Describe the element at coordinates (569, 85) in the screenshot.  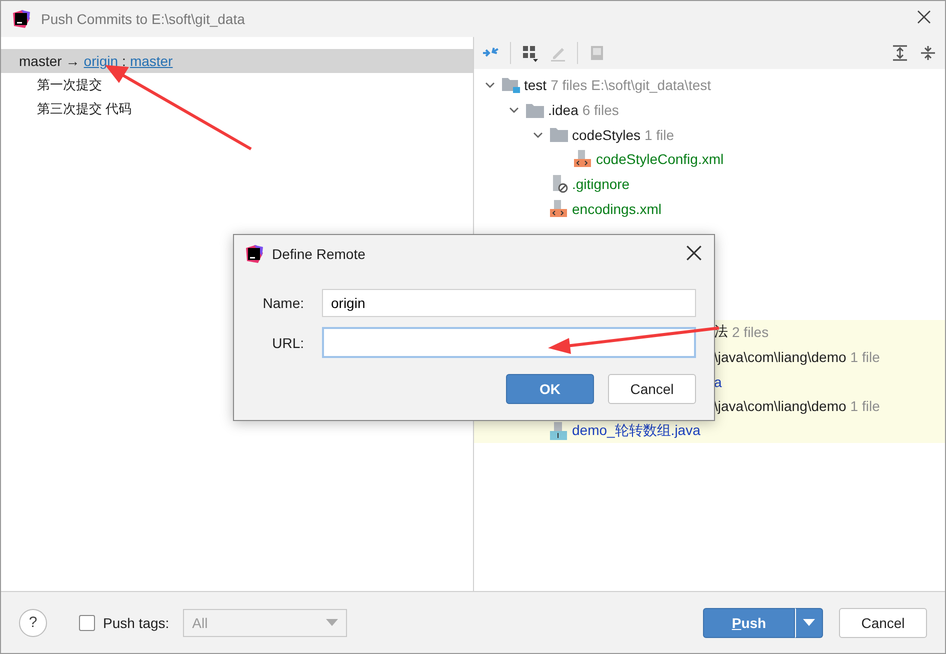
I see `file-count: 7 files` at that location.